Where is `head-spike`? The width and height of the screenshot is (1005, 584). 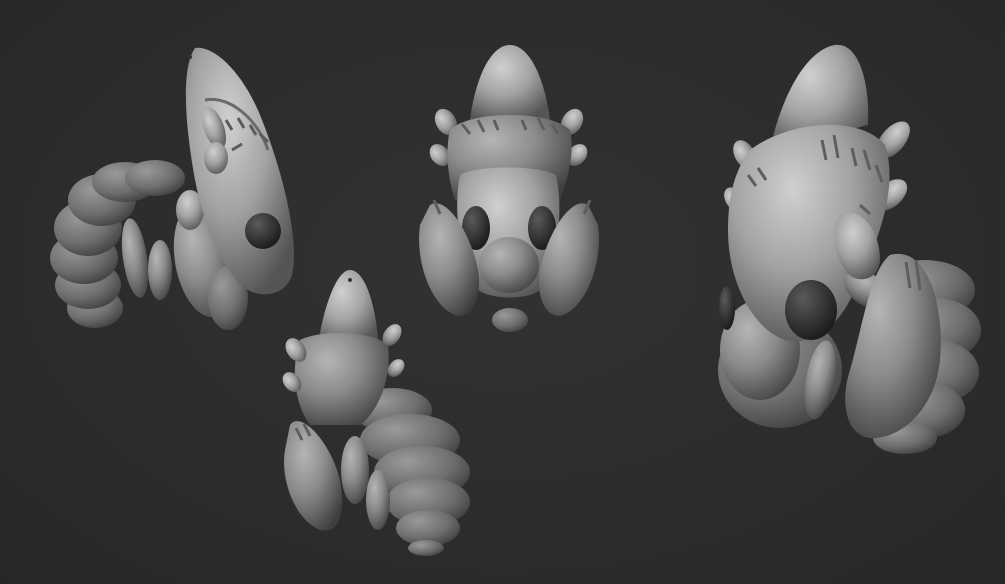
head-spike is located at coordinates (510, 82).